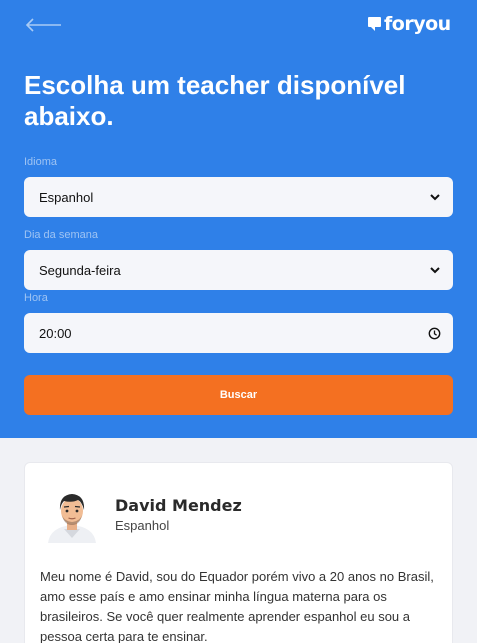 The image size is (477, 643). I want to click on weekday-select: Segunda-feira, so click(238, 270).